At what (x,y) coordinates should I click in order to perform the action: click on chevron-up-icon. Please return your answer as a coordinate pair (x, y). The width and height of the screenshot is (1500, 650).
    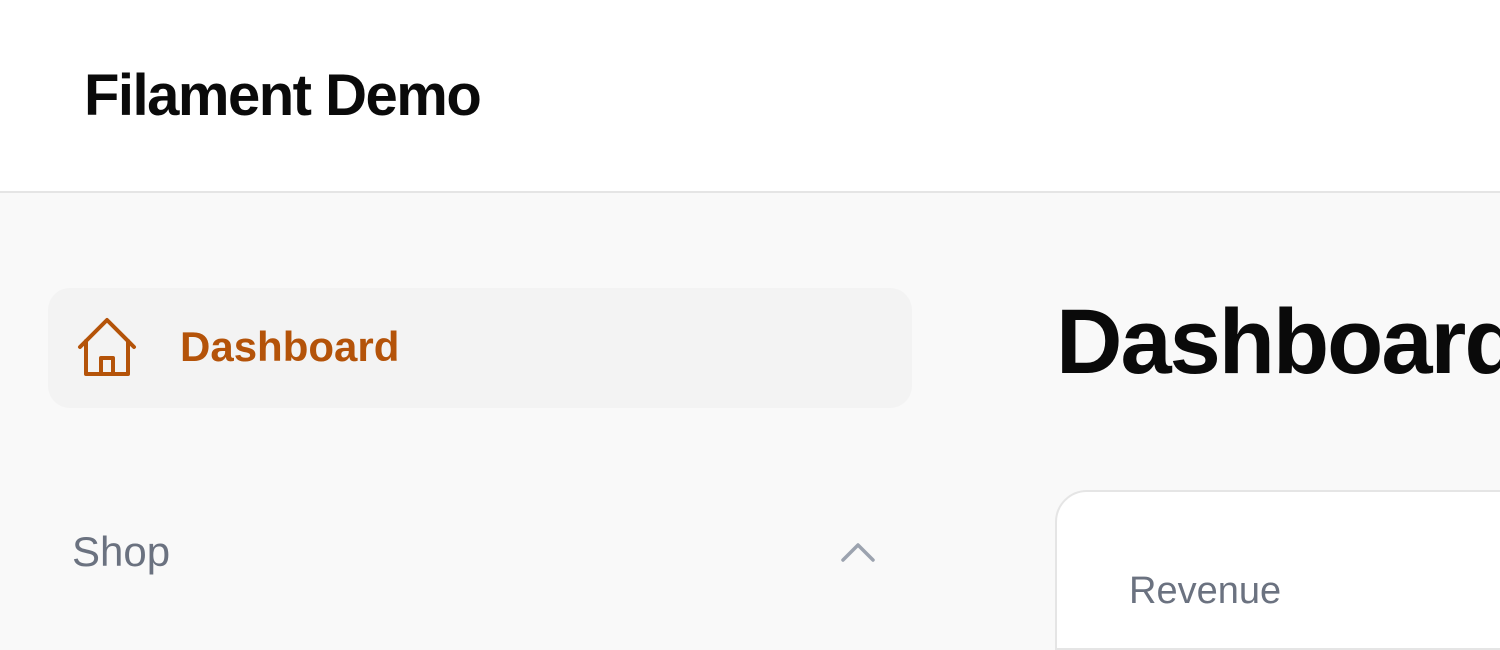
    Looking at the image, I should click on (858, 552).